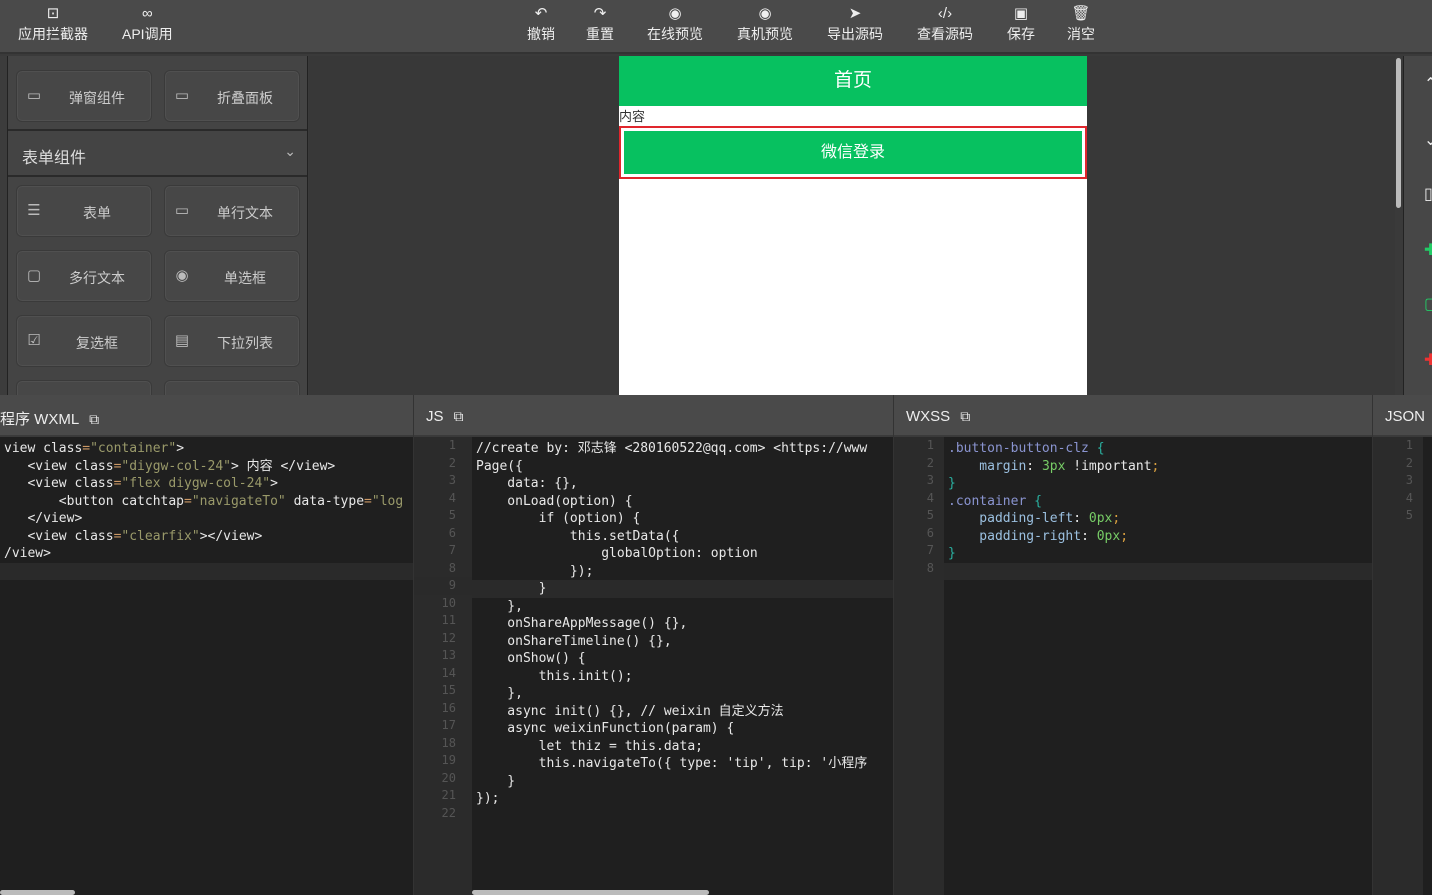 Image resolution: width=1432 pixels, height=895 pixels. I want to click on collapse-icon: ▭, so click(182, 95).